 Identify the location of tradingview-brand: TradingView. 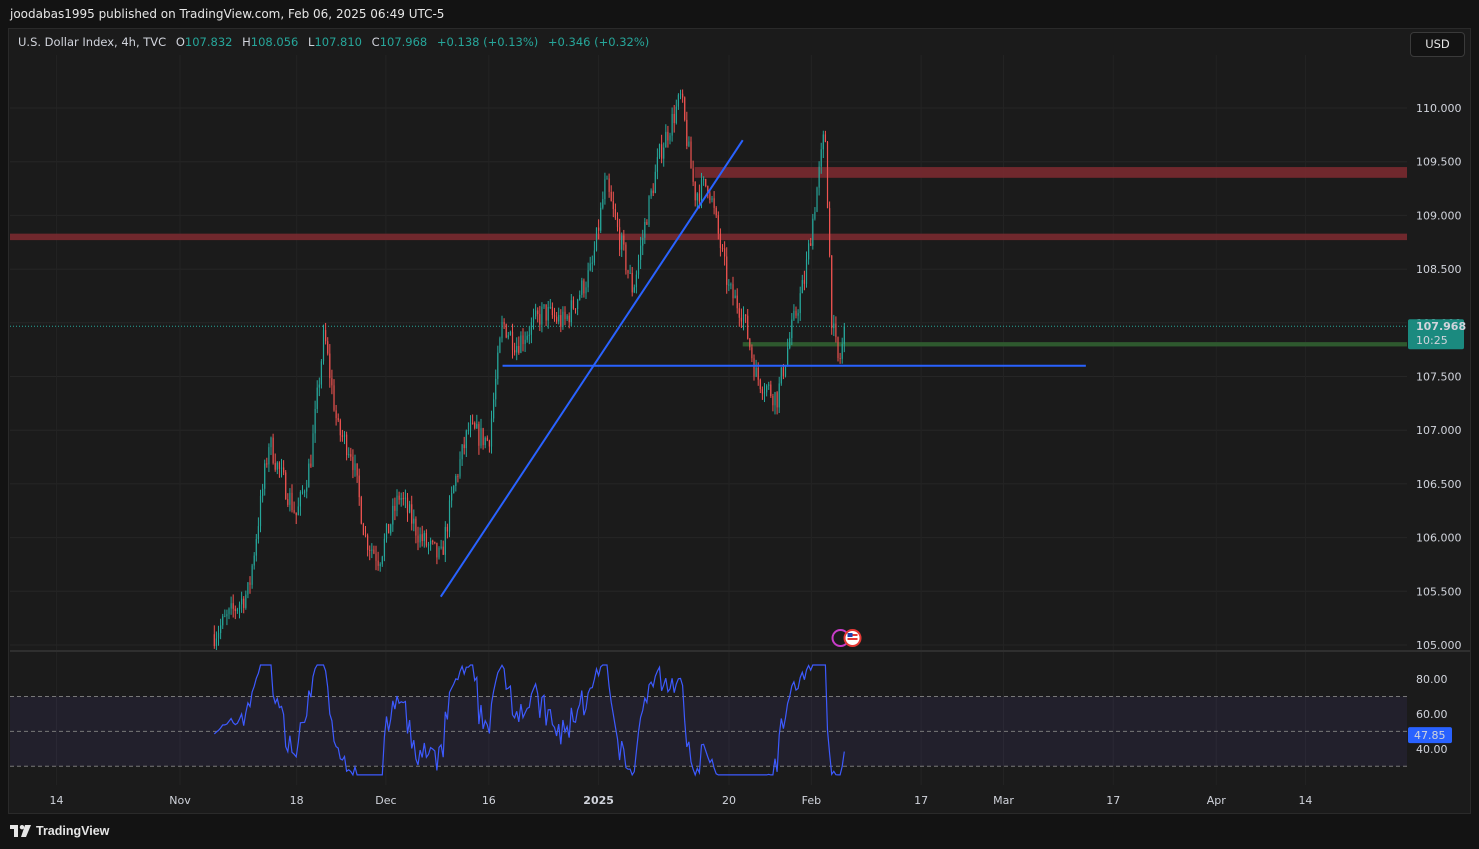
(59, 831).